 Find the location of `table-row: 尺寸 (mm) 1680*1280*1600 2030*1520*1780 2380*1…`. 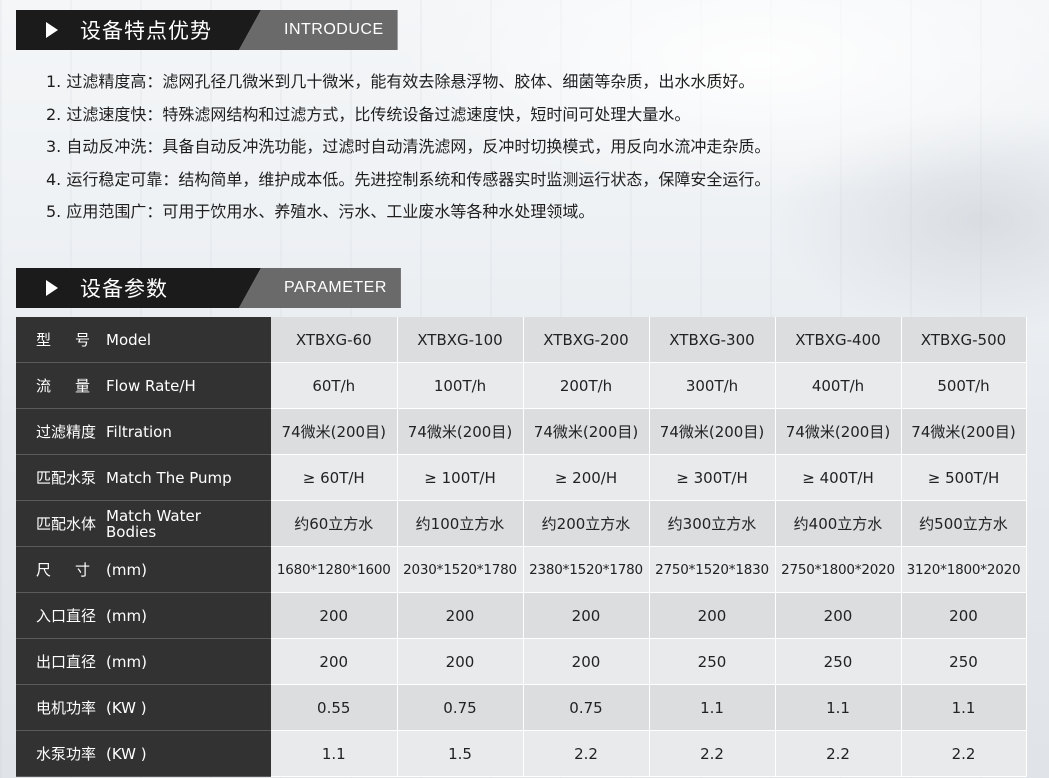

table-row: 尺寸 (mm) 1680*1280*1600 2030*1520*1780 2380*1… is located at coordinates (521, 569).